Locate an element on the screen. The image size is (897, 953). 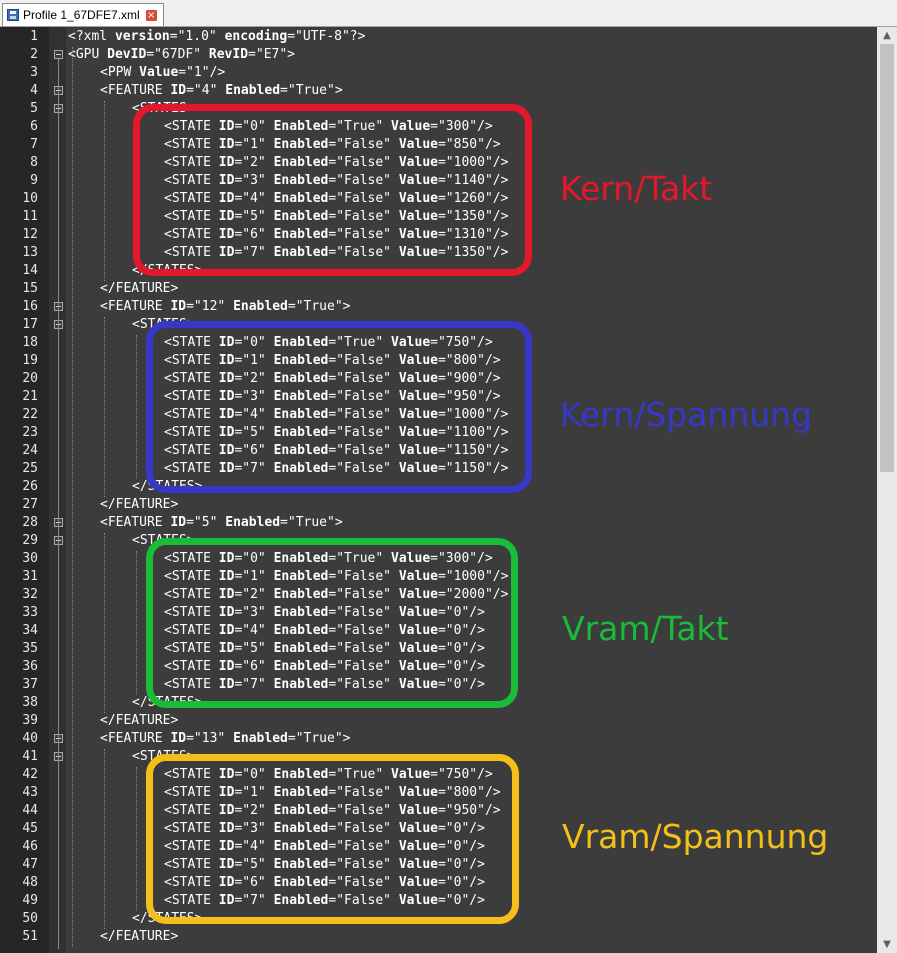
code-line: 1 <?xml version="1.0" encoding="UTF-8"?> is located at coordinates (438, 37).